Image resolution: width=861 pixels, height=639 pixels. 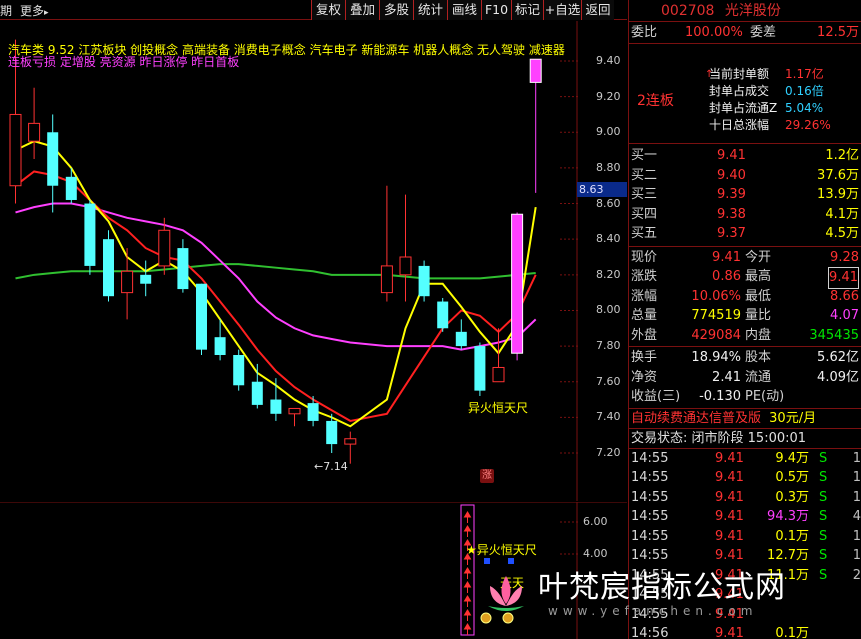 I want to click on trade-status-row: 交易状态: 闭市阶段 15:00:01, so click(x=745, y=439).